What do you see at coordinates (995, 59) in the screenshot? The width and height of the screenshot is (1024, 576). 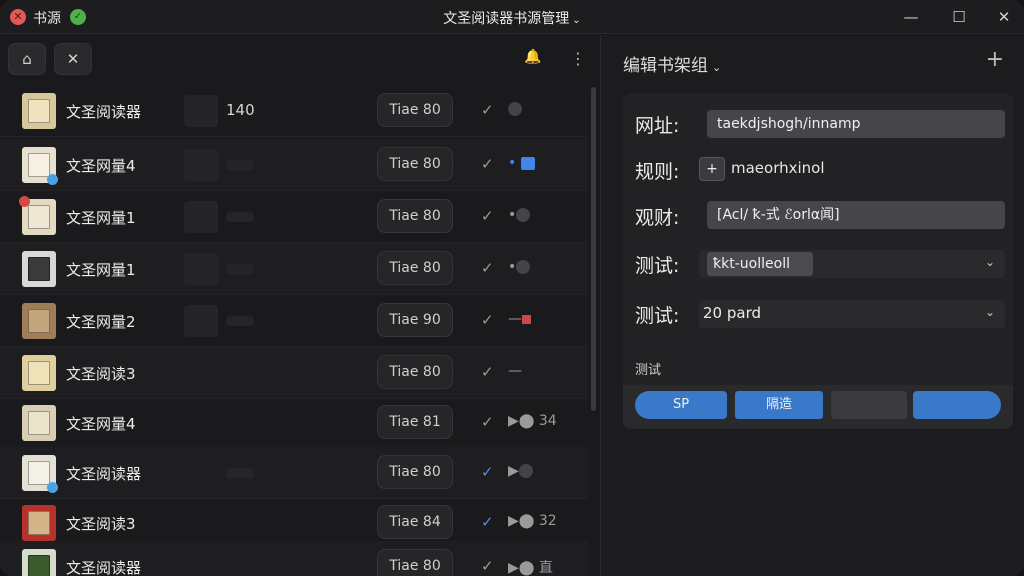 I see `add-icon: +` at bounding box center [995, 59].